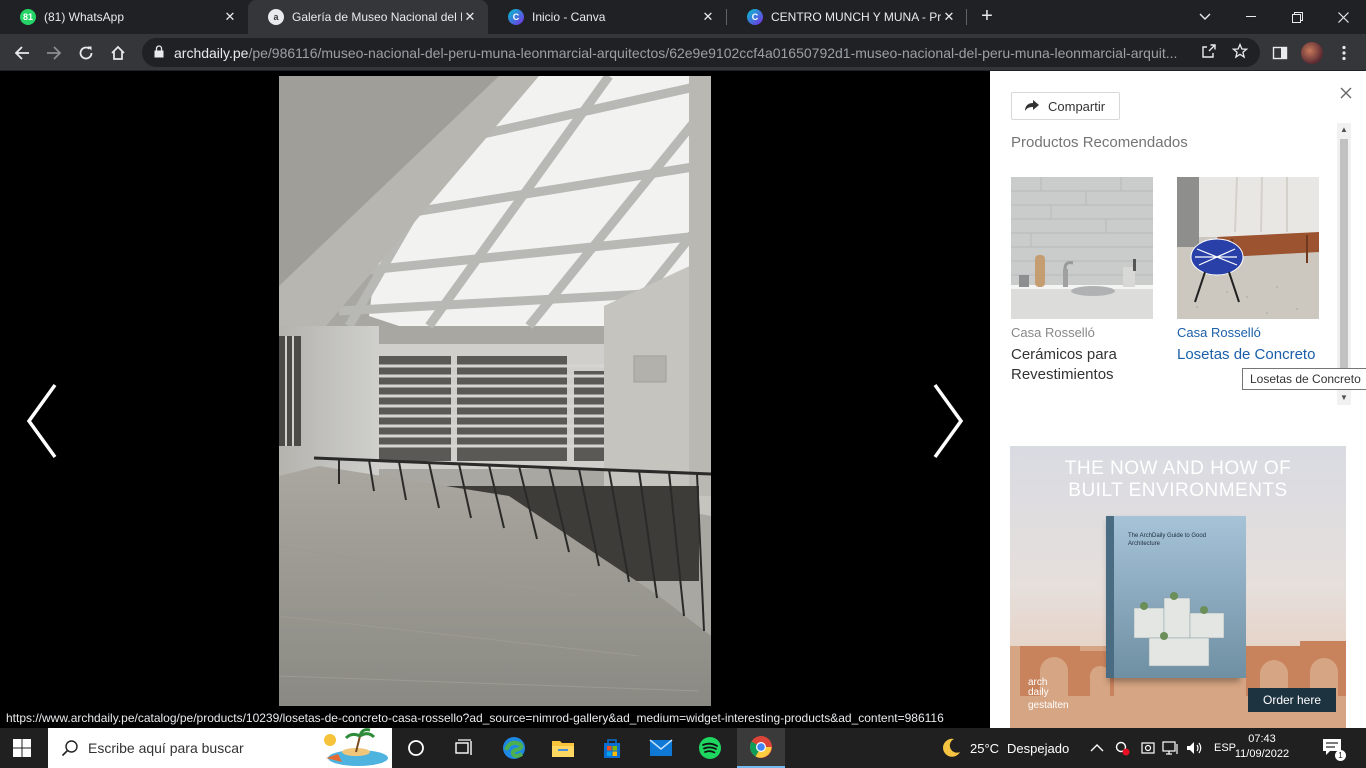  What do you see at coordinates (1312, 53) in the screenshot?
I see `profile-avatar` at bounding box center [1312, 53].